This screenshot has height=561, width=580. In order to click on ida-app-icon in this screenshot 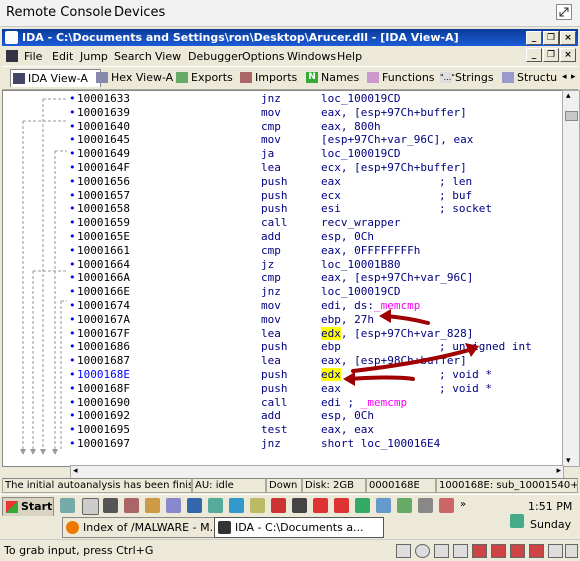, I will do `click(11, 37)`.